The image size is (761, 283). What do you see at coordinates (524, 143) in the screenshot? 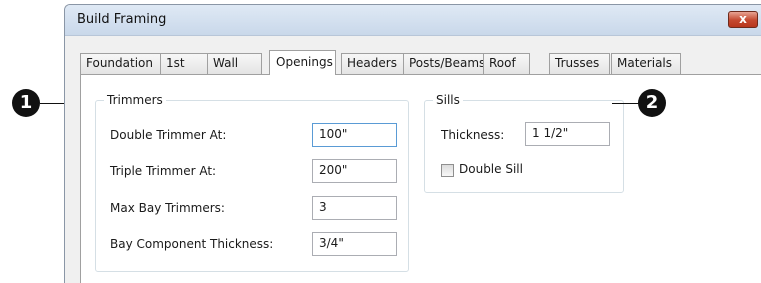
I see `sills-group: Sills Thickness: 1 1/2" Double Sill` at bounding box center [524, 143].